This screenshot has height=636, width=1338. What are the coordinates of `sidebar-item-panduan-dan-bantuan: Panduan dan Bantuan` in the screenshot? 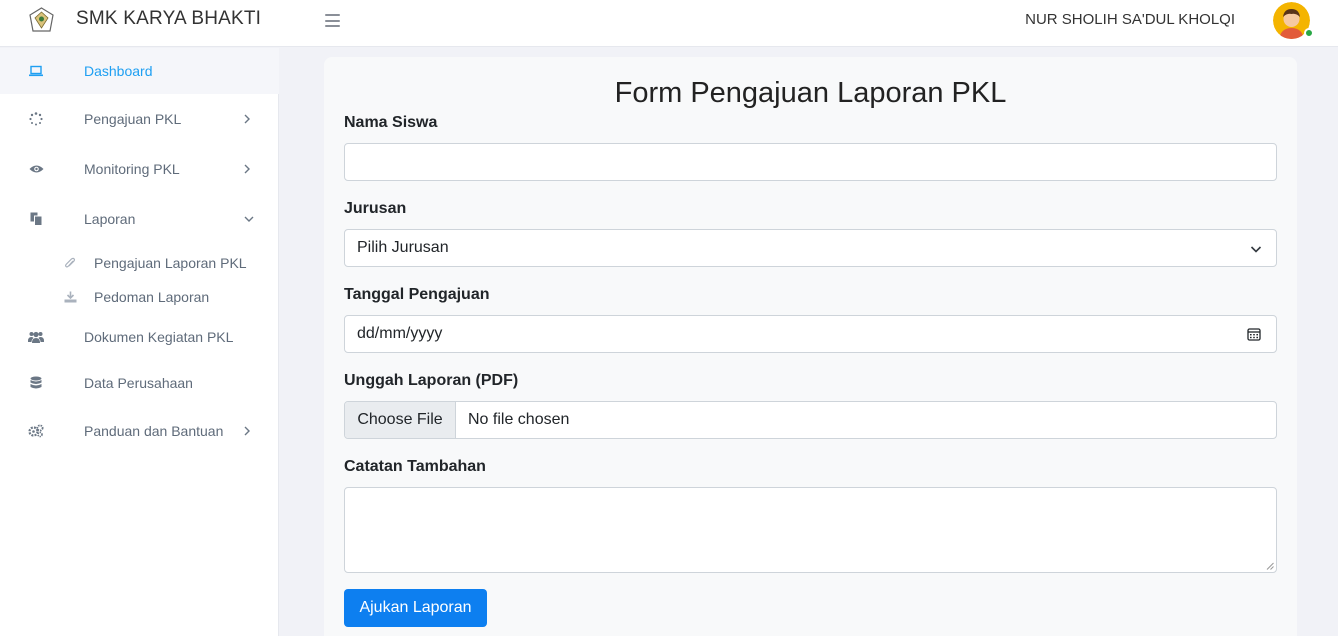 It's located at (139, 431).